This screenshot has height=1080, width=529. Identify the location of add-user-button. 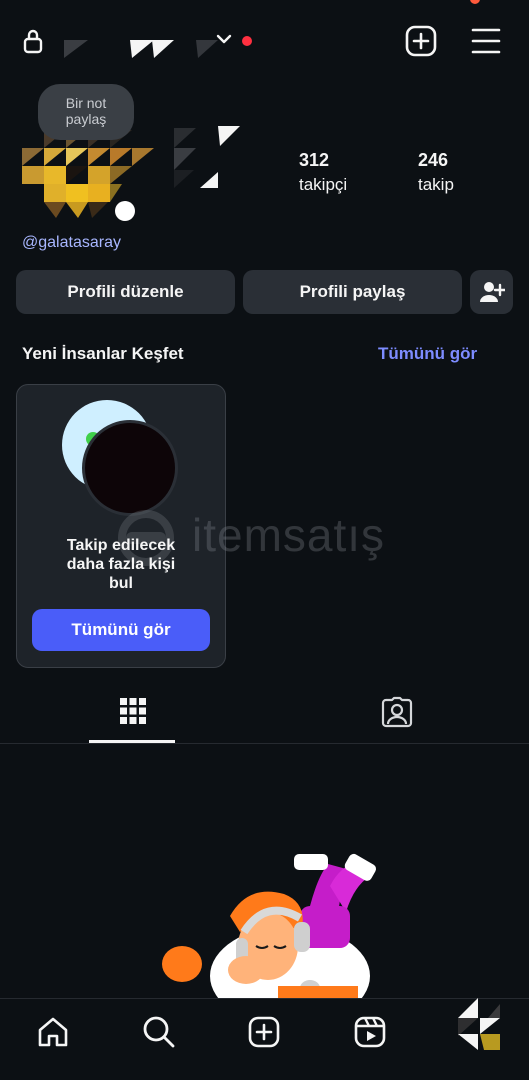
(491, 292).